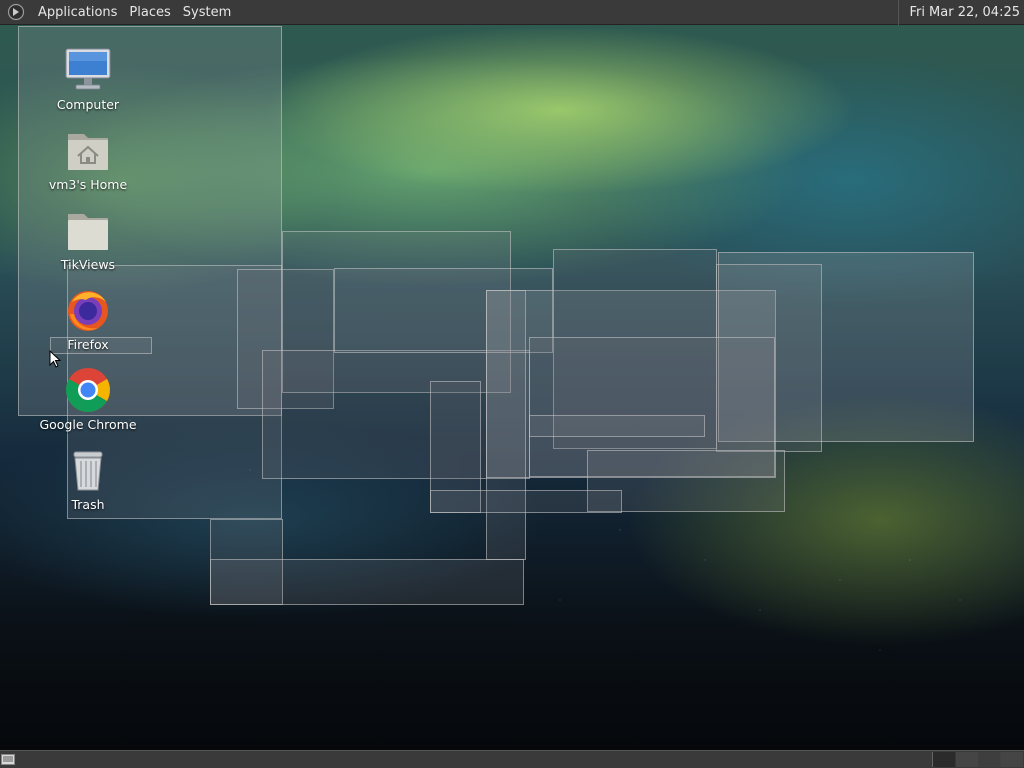 The image size is (1024, 768). I want to click on workspace-switcher, so click(977, 759).